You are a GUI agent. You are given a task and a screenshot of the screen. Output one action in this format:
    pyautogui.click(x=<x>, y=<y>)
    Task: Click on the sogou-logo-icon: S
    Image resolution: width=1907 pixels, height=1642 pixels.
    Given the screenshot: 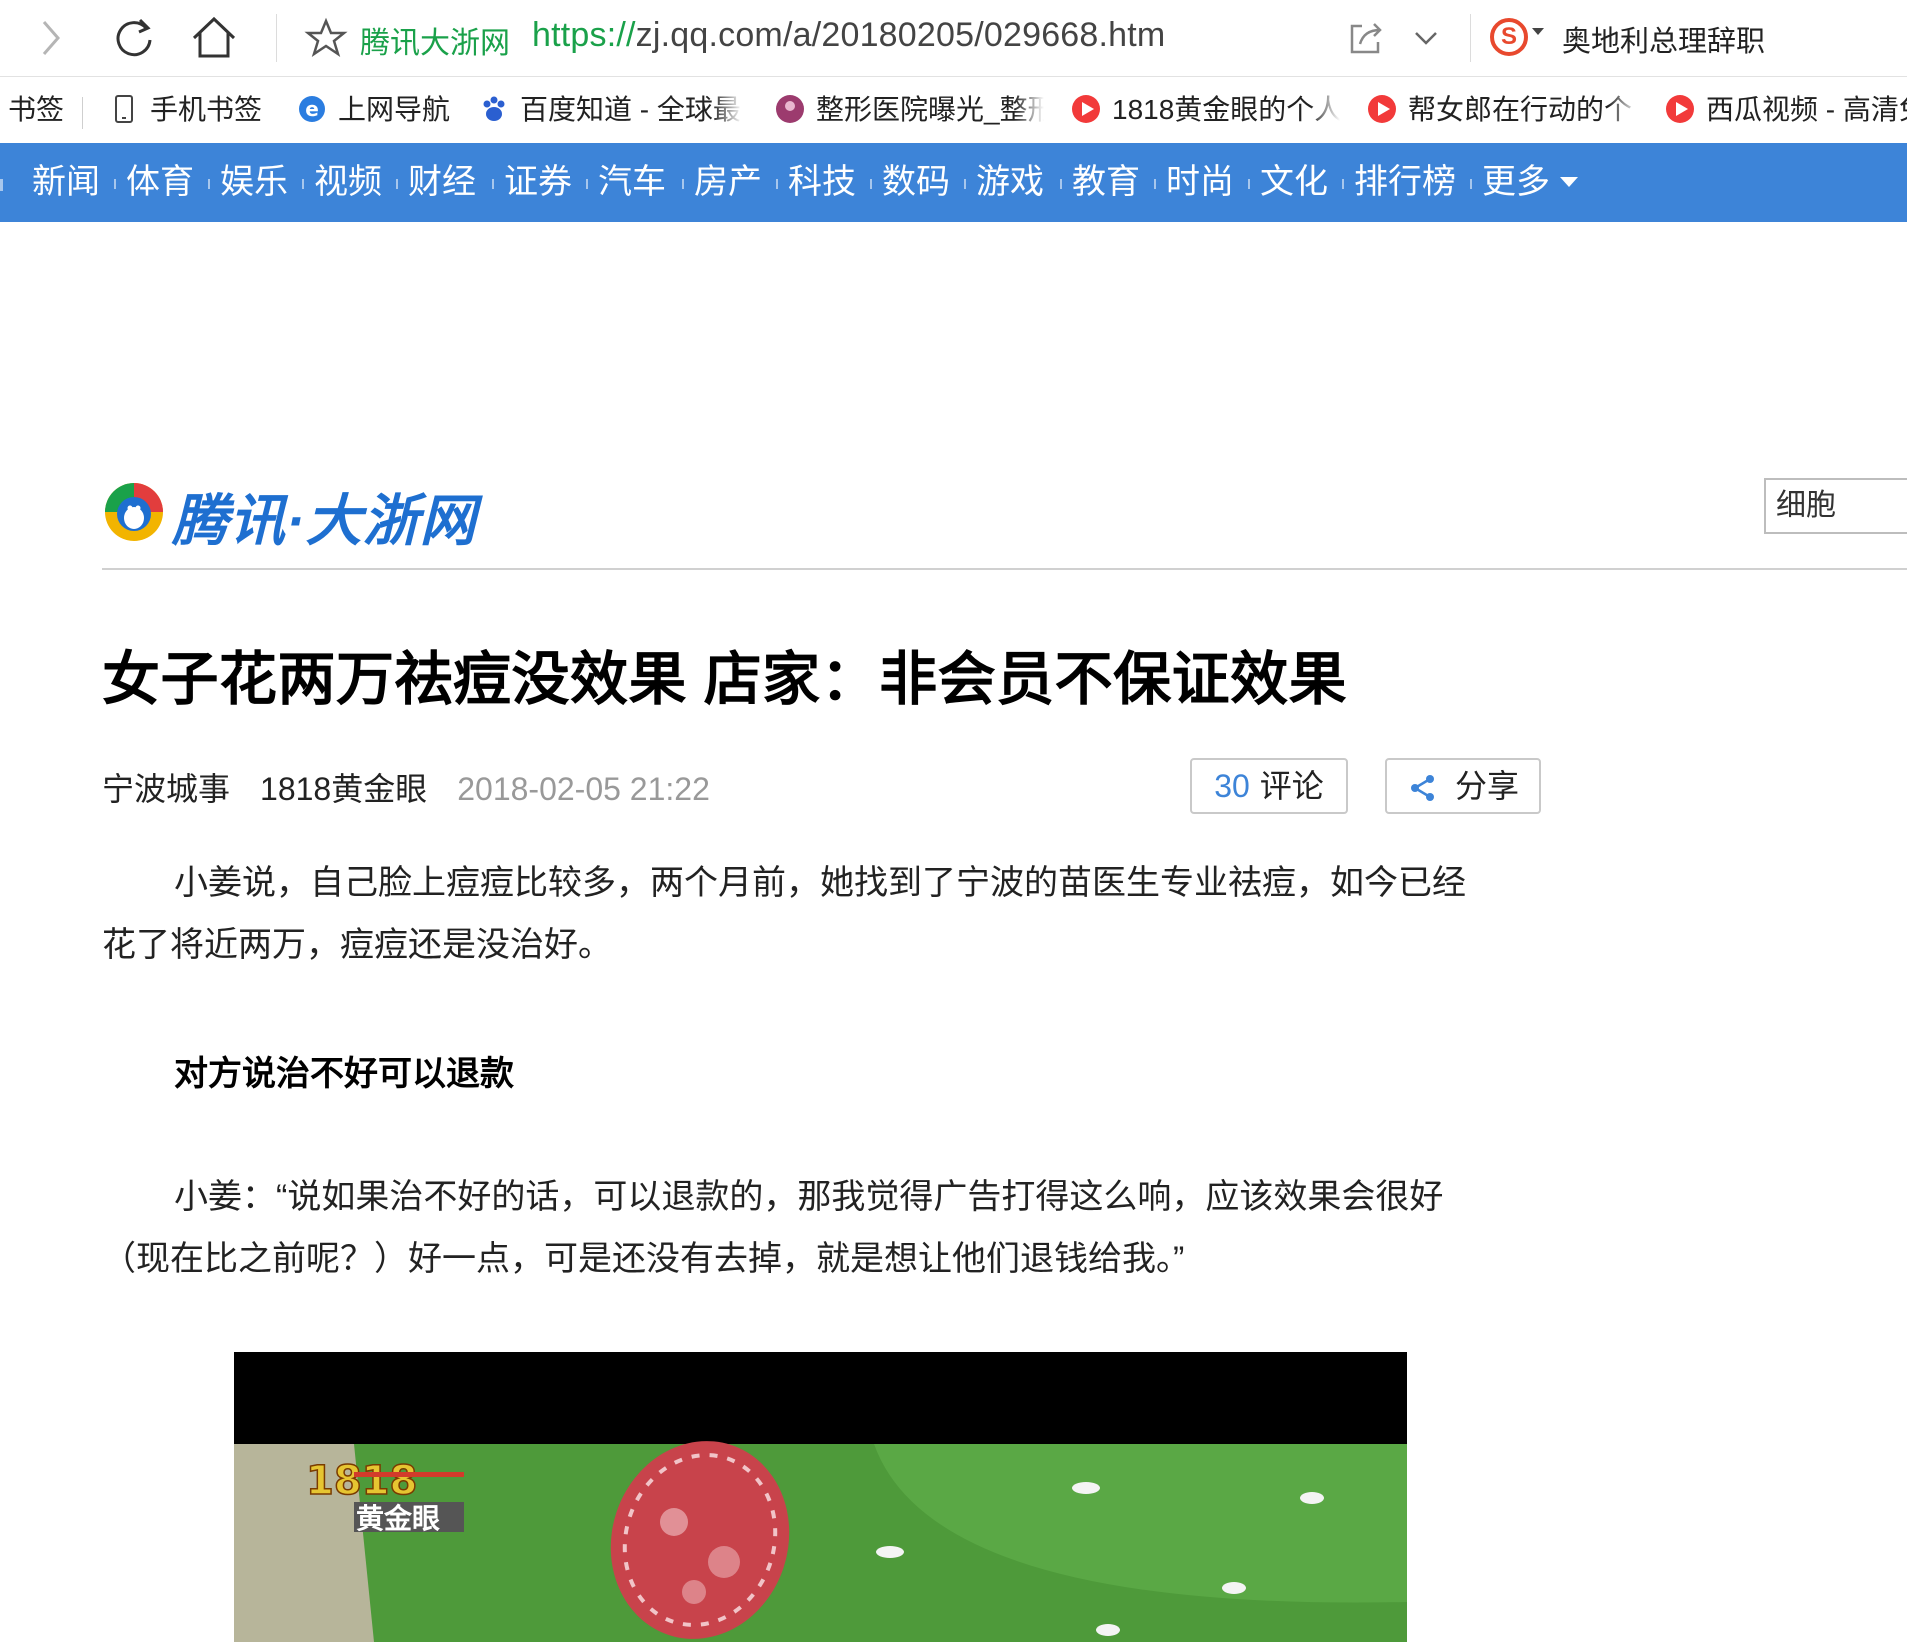 What is the action you would take?
    pyautogui.click(x=1509, y=37)
    